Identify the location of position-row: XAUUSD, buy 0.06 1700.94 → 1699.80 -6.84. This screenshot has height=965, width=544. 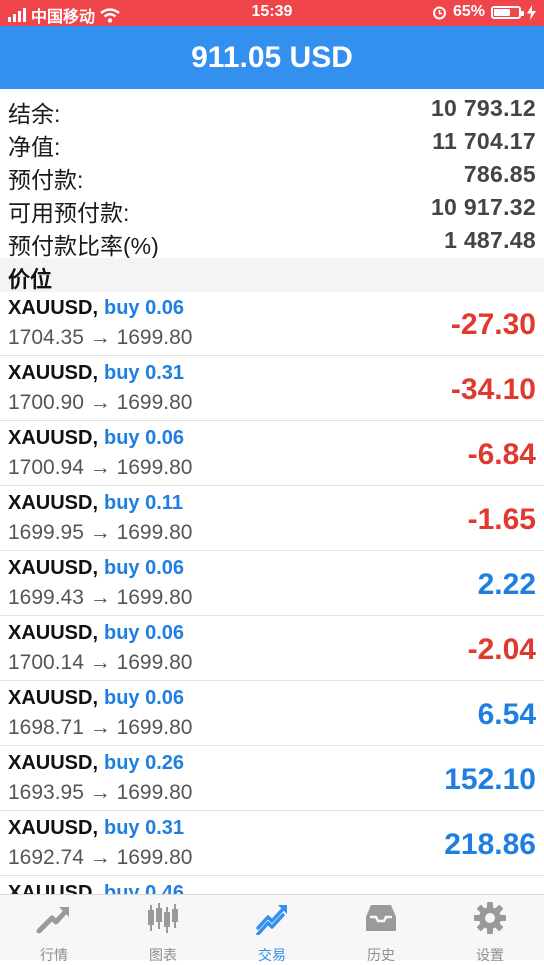
(272, 453).